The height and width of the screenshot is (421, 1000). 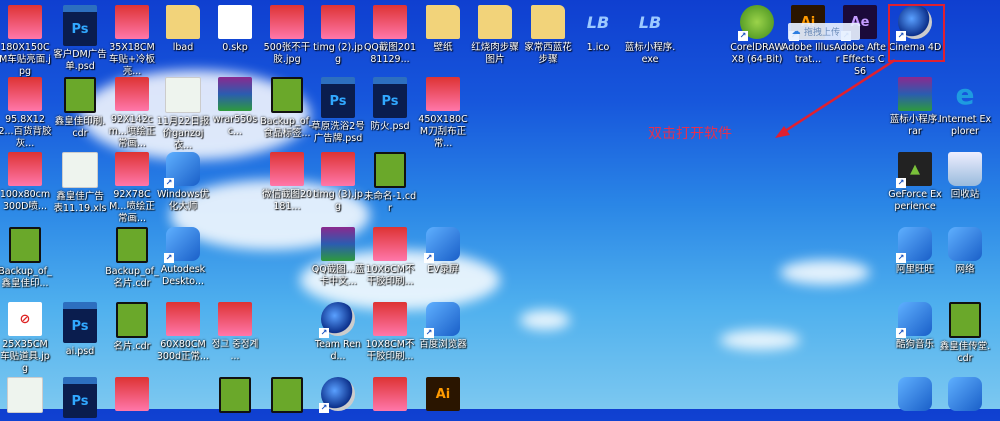 I want to click on upload-tooltip: ☁ 拖拽上传, so click(x=824, y=31).